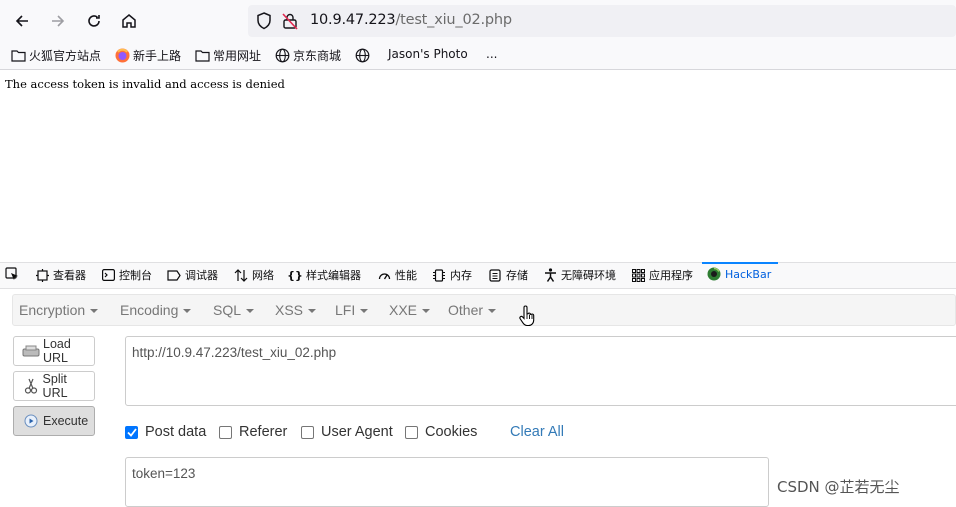 This screenshot has height=507, width=956. What do you see at coordinates (282, 56) in the screenshot?
I see `globe-icon` at bounding box center [282, 56].